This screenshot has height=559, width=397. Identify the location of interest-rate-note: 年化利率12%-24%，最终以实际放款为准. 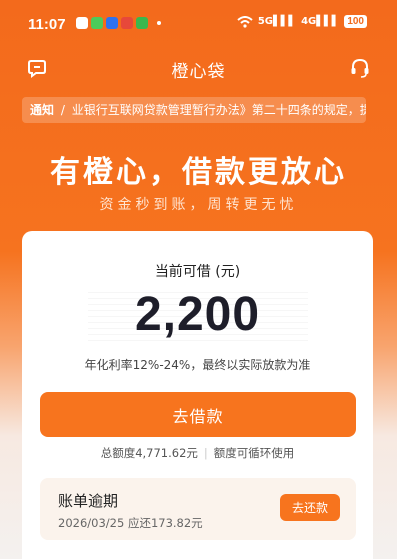
(197, 365).